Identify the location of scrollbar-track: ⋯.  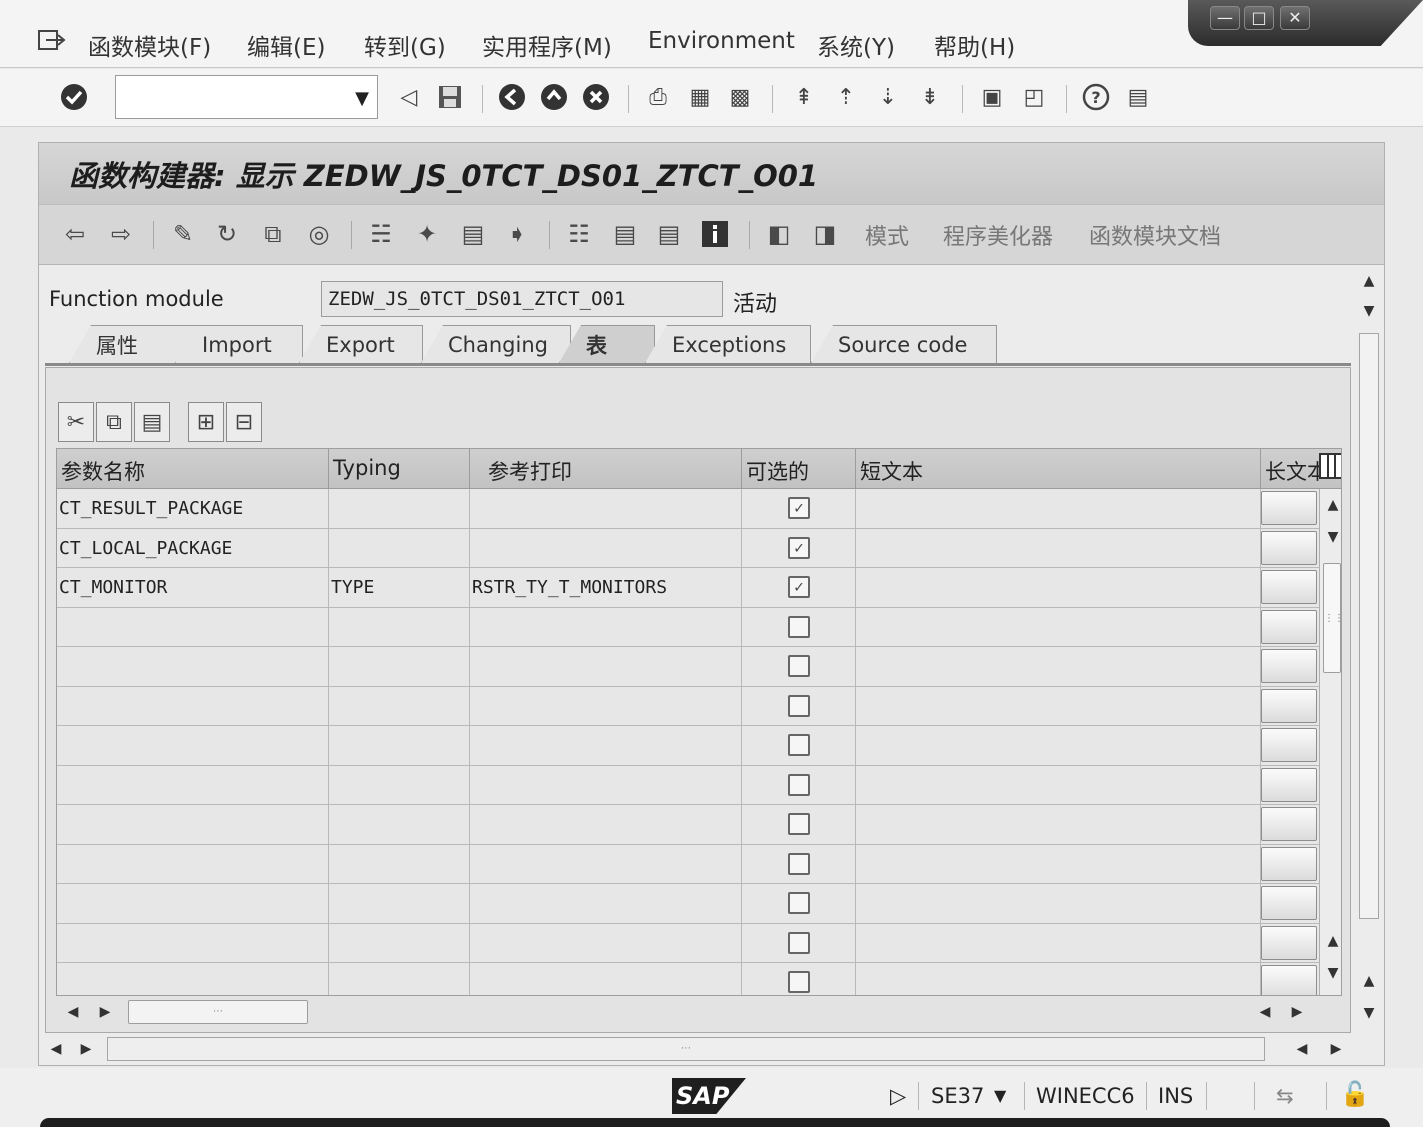
(686, 1049).